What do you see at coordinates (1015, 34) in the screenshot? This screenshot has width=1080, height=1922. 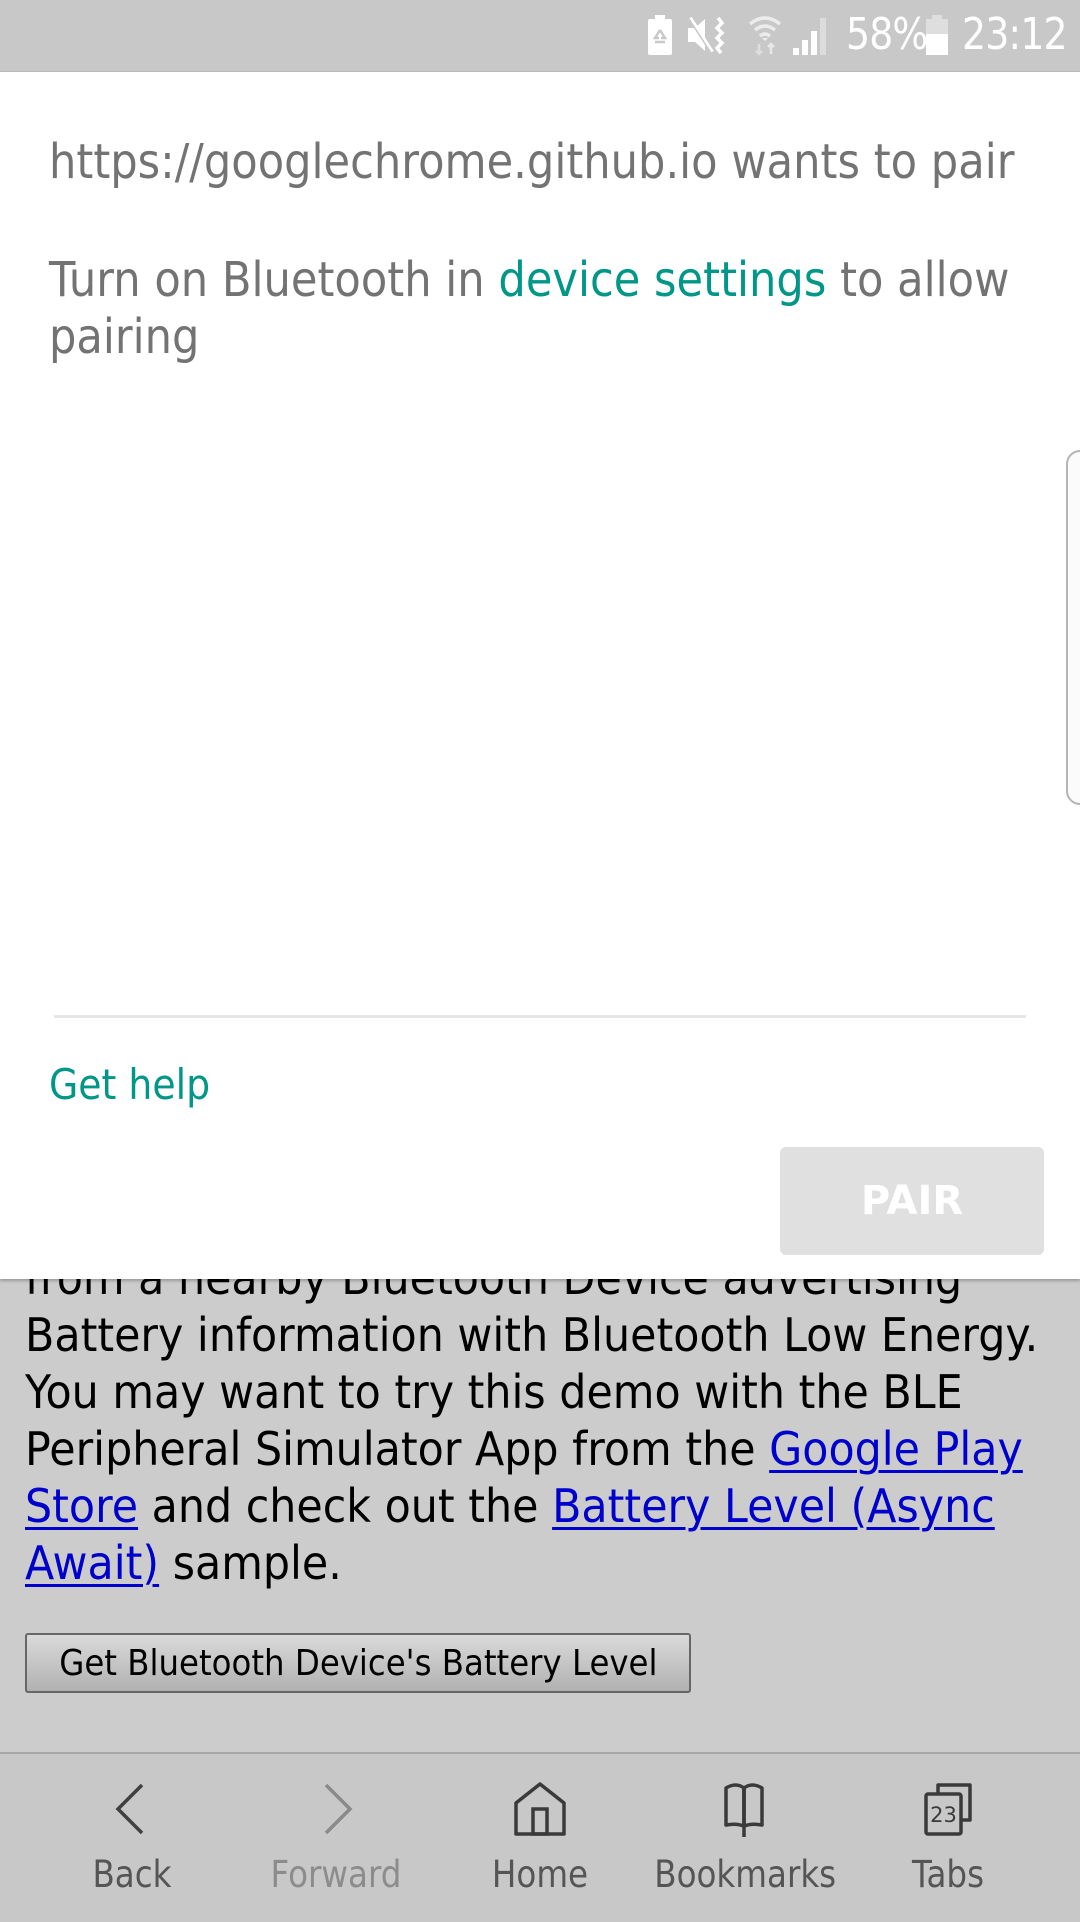 I see `clock: 23:12` at bounding box center [1015, 34].